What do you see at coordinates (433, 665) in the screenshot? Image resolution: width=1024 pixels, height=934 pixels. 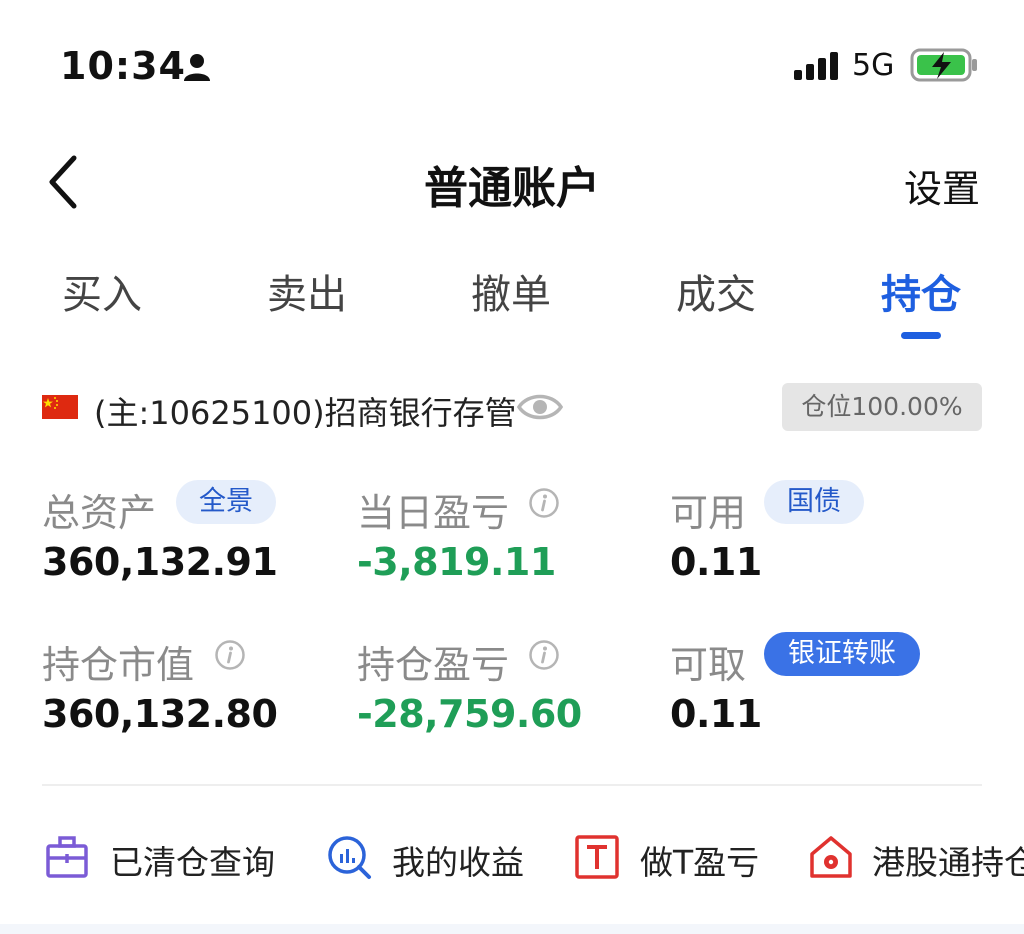 I see `position-pnl-label: 持仓盈亏` at bounding box center [433, 665].